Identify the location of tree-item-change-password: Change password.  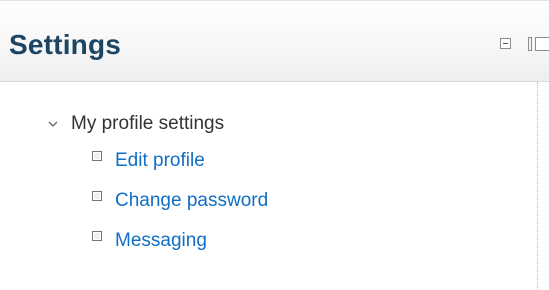
(180, 201).